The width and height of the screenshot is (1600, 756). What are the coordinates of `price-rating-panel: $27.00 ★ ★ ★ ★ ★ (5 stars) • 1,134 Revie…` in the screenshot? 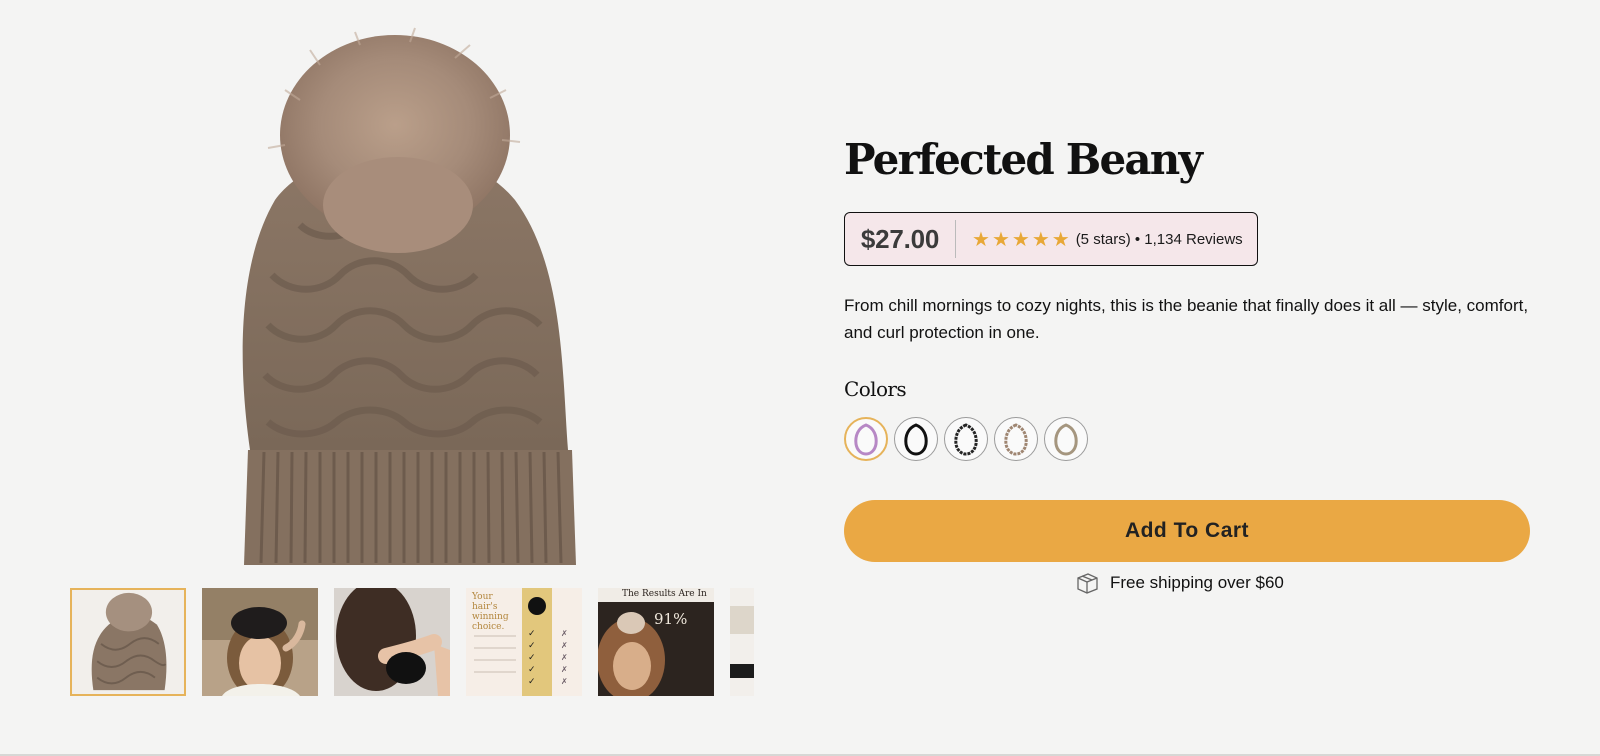 It's located at (1051, 239).